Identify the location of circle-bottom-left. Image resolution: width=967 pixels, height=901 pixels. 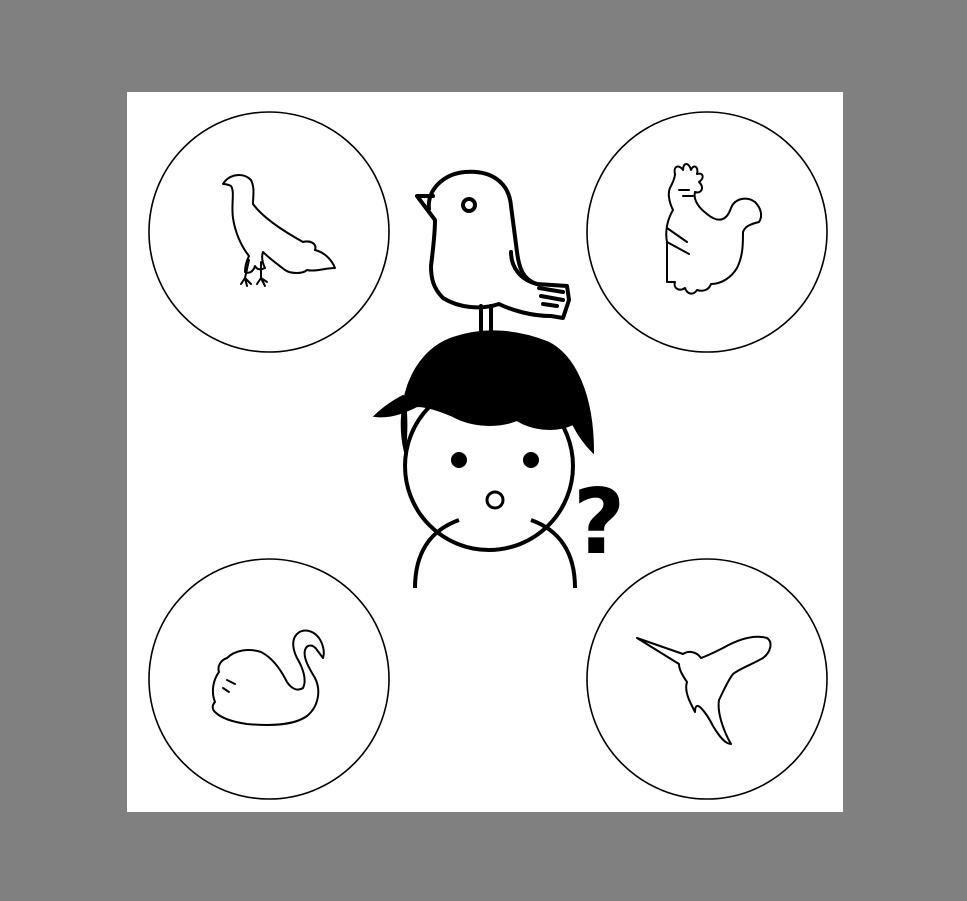
(269, 679).